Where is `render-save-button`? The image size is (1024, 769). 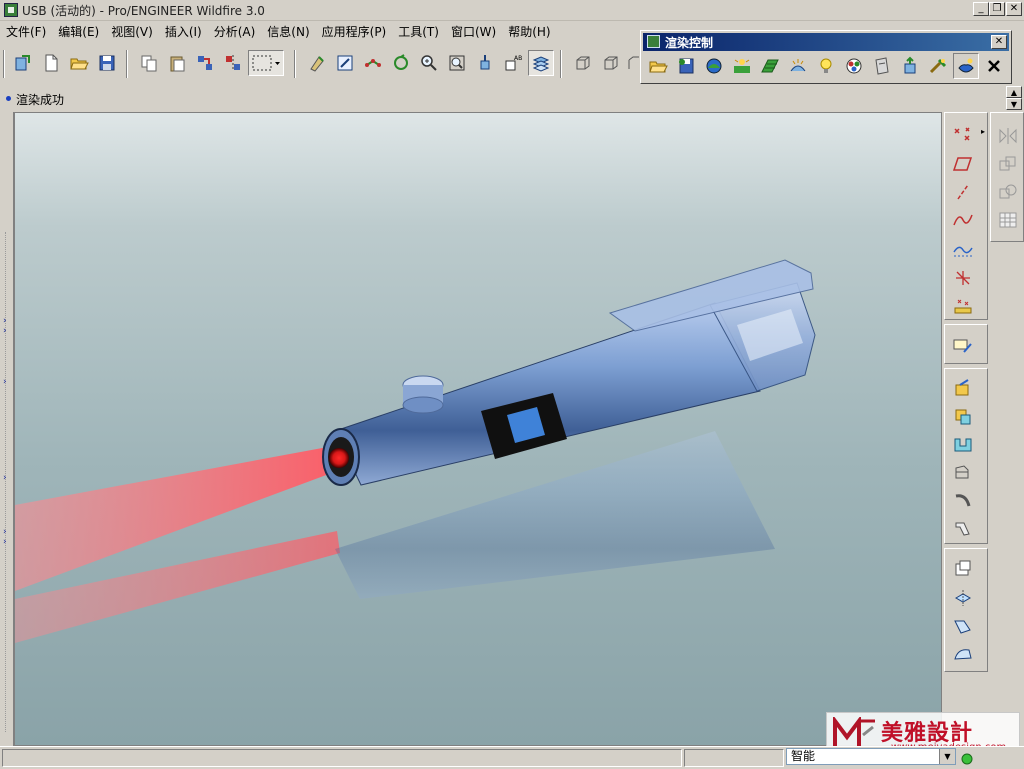
render-save-button is located at coordinates (686, 66).